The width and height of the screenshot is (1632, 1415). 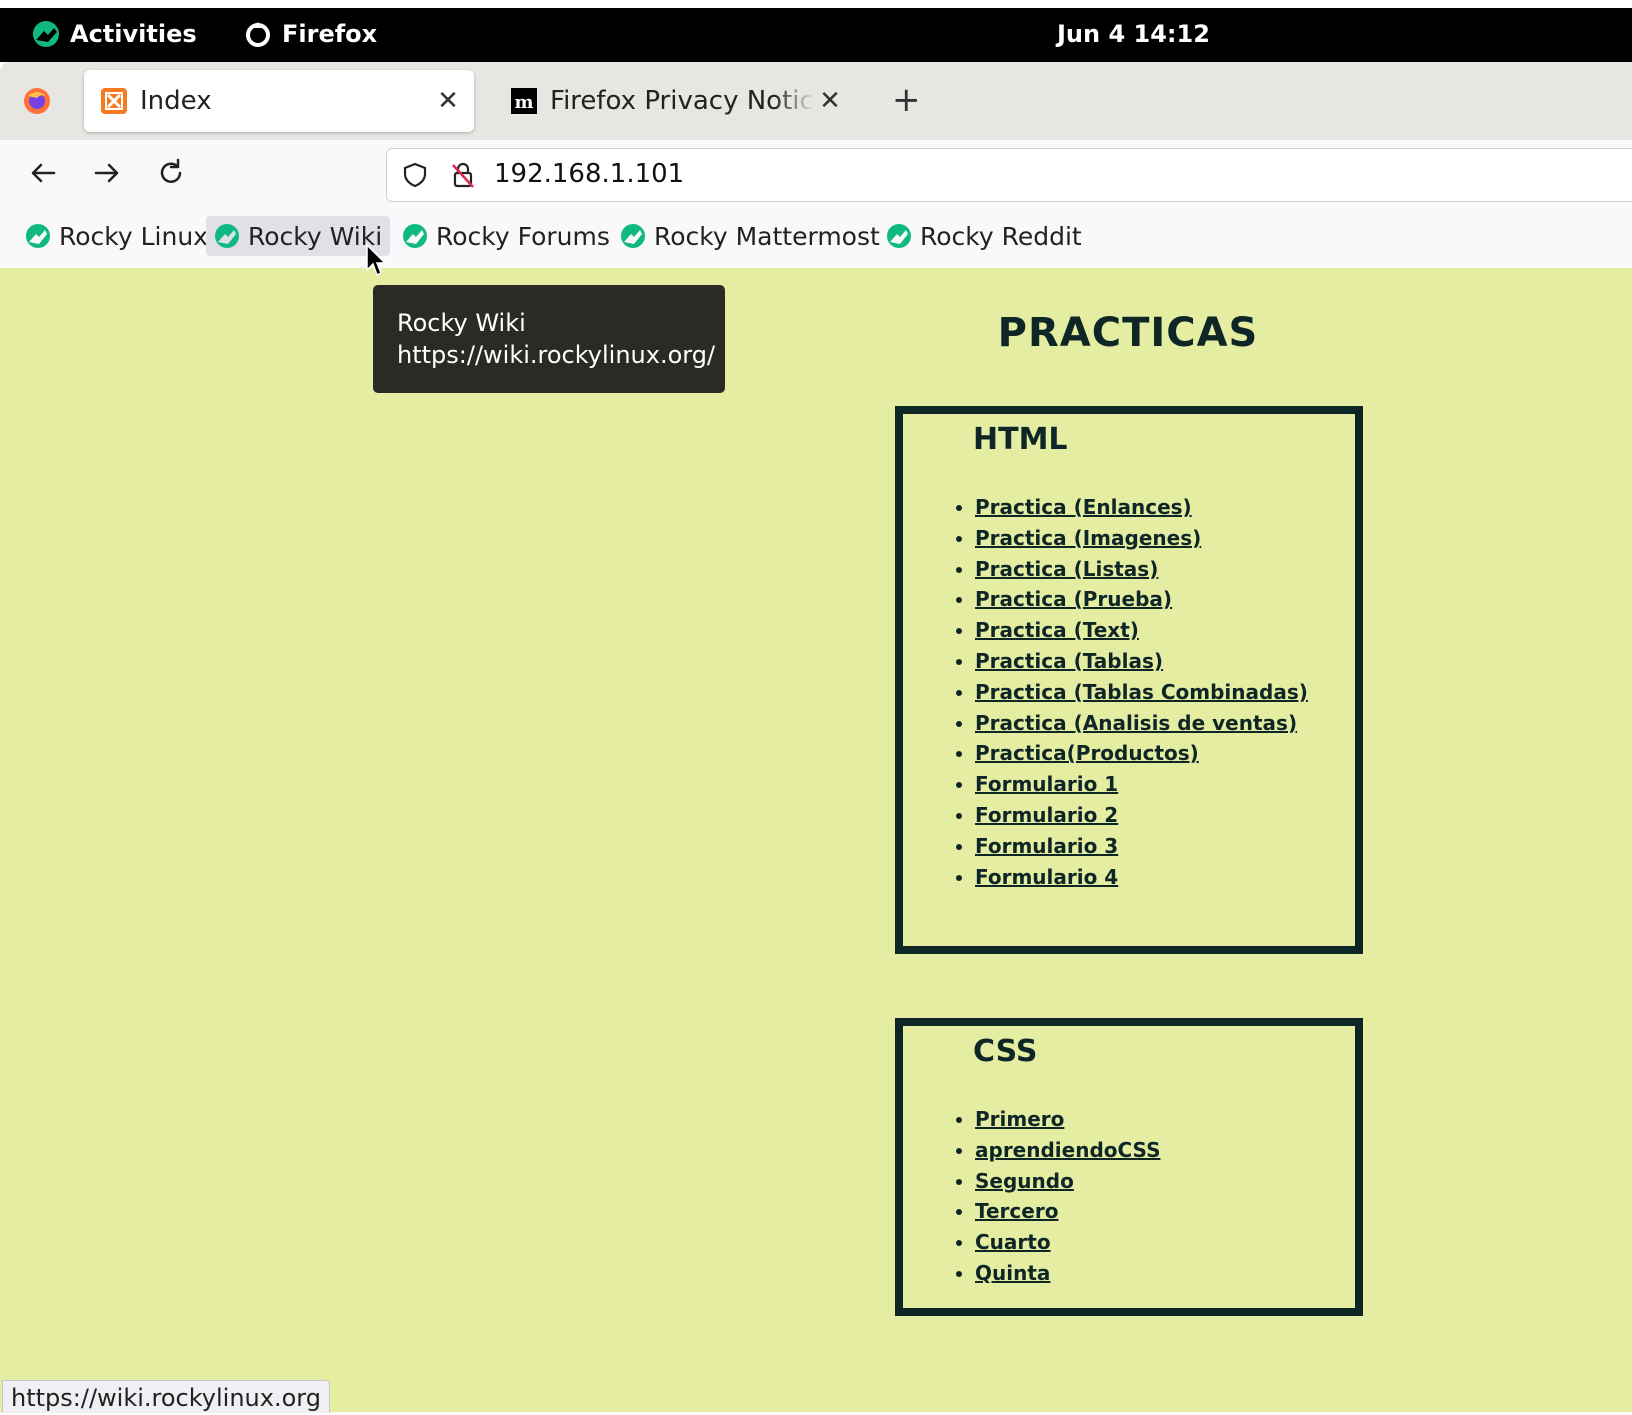 I want to click on bookmark-rocky-linux: Rocky Linux, so click(x=116, y=236).